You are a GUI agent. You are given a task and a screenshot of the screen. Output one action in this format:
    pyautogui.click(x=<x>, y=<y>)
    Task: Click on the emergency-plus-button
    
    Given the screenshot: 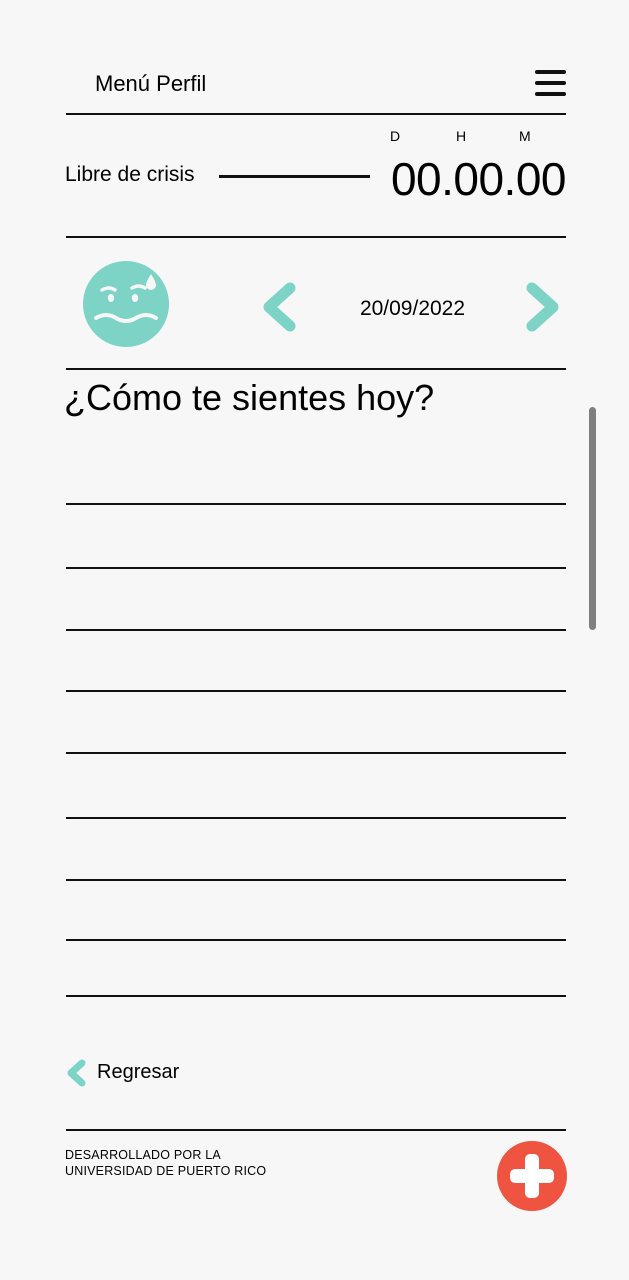 What is the action you would take?
    pyautogui.click(x=532, y=1176)
    